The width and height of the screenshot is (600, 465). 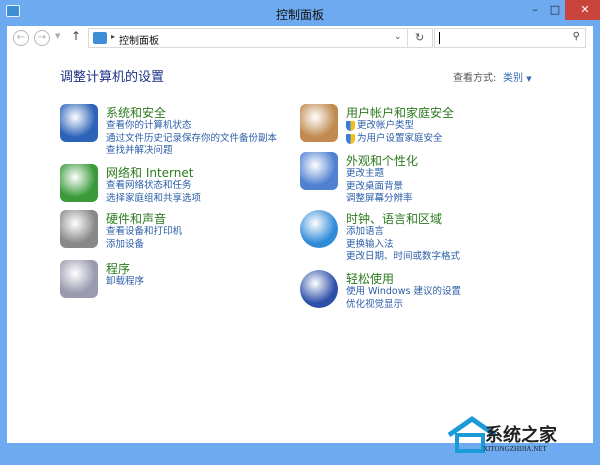 What do you see at coordinates (42, 38) in the screenshot?
I see `forward-button: →` at bounding box center [42, 38].